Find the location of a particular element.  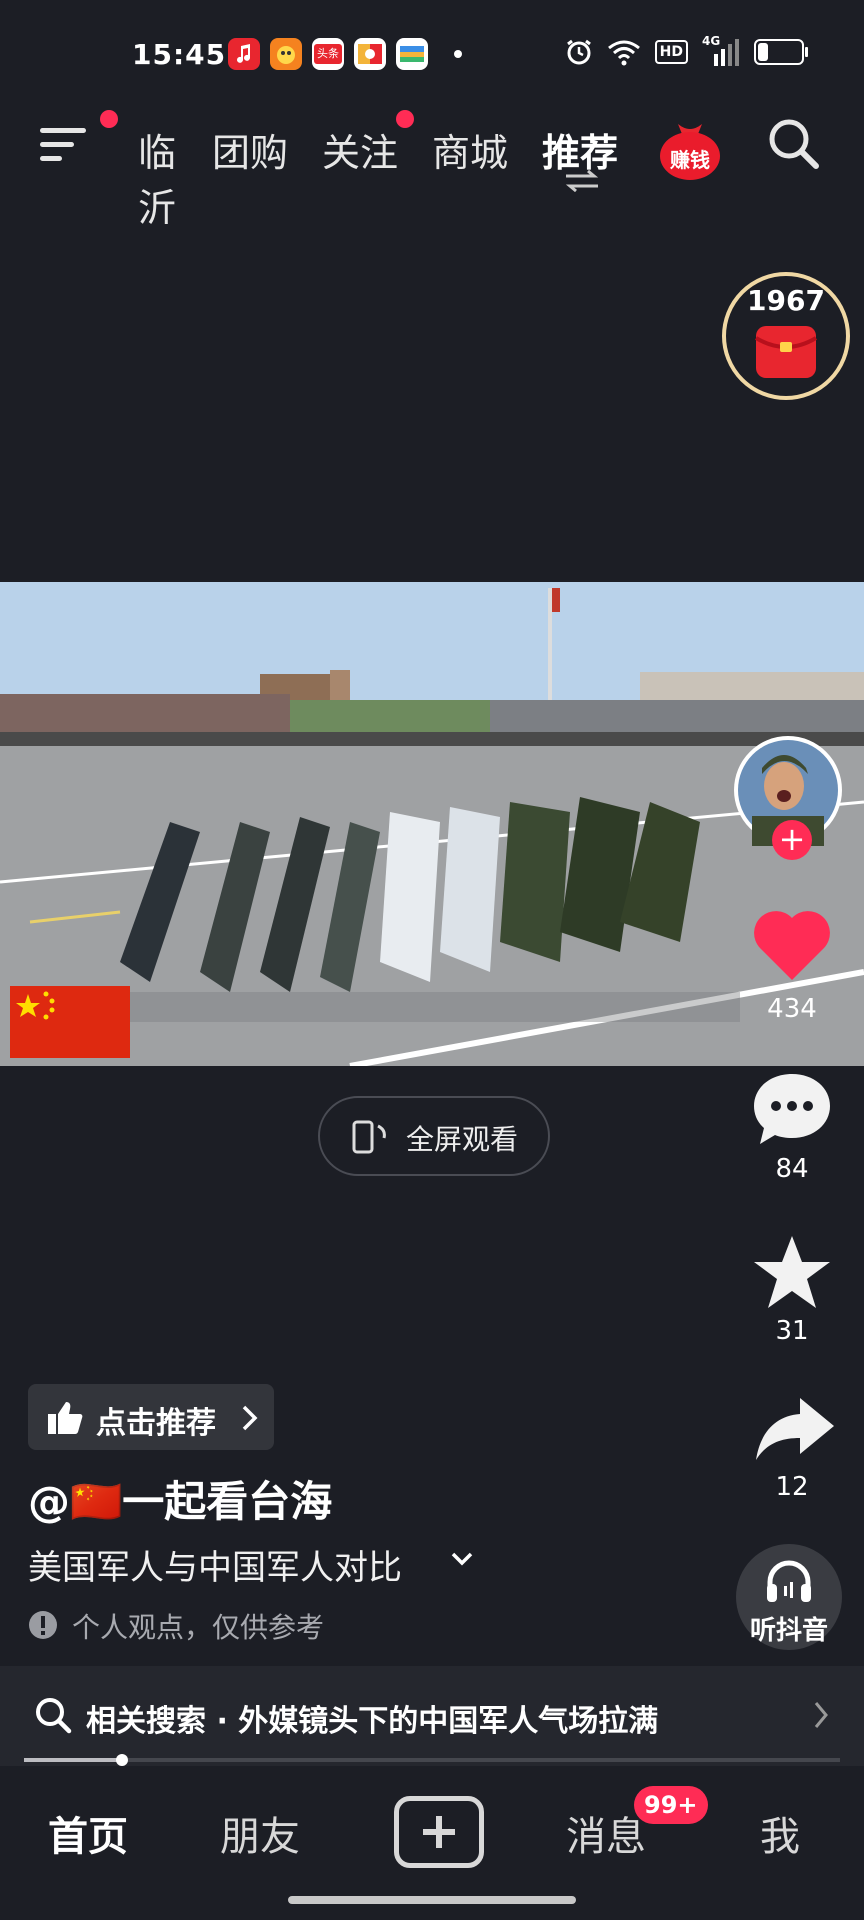

tab-recommend: 推荐 is located at coordinates (580, 149).